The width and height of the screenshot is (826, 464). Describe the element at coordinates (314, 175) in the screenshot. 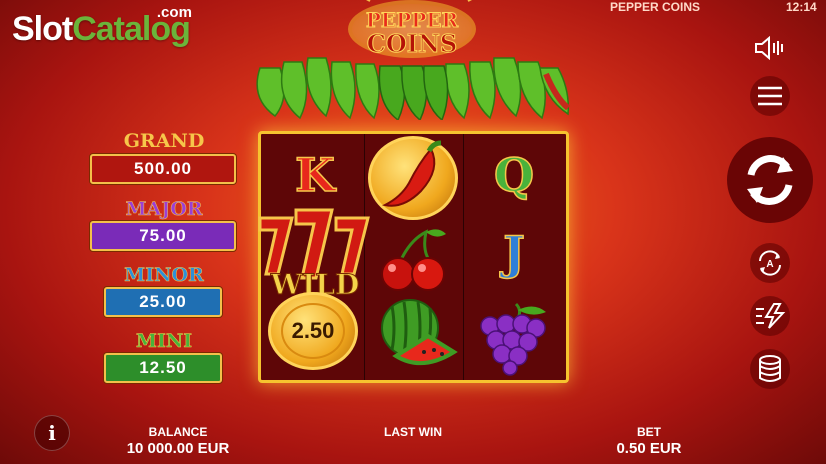

I see `symbol-k: K` at that location.